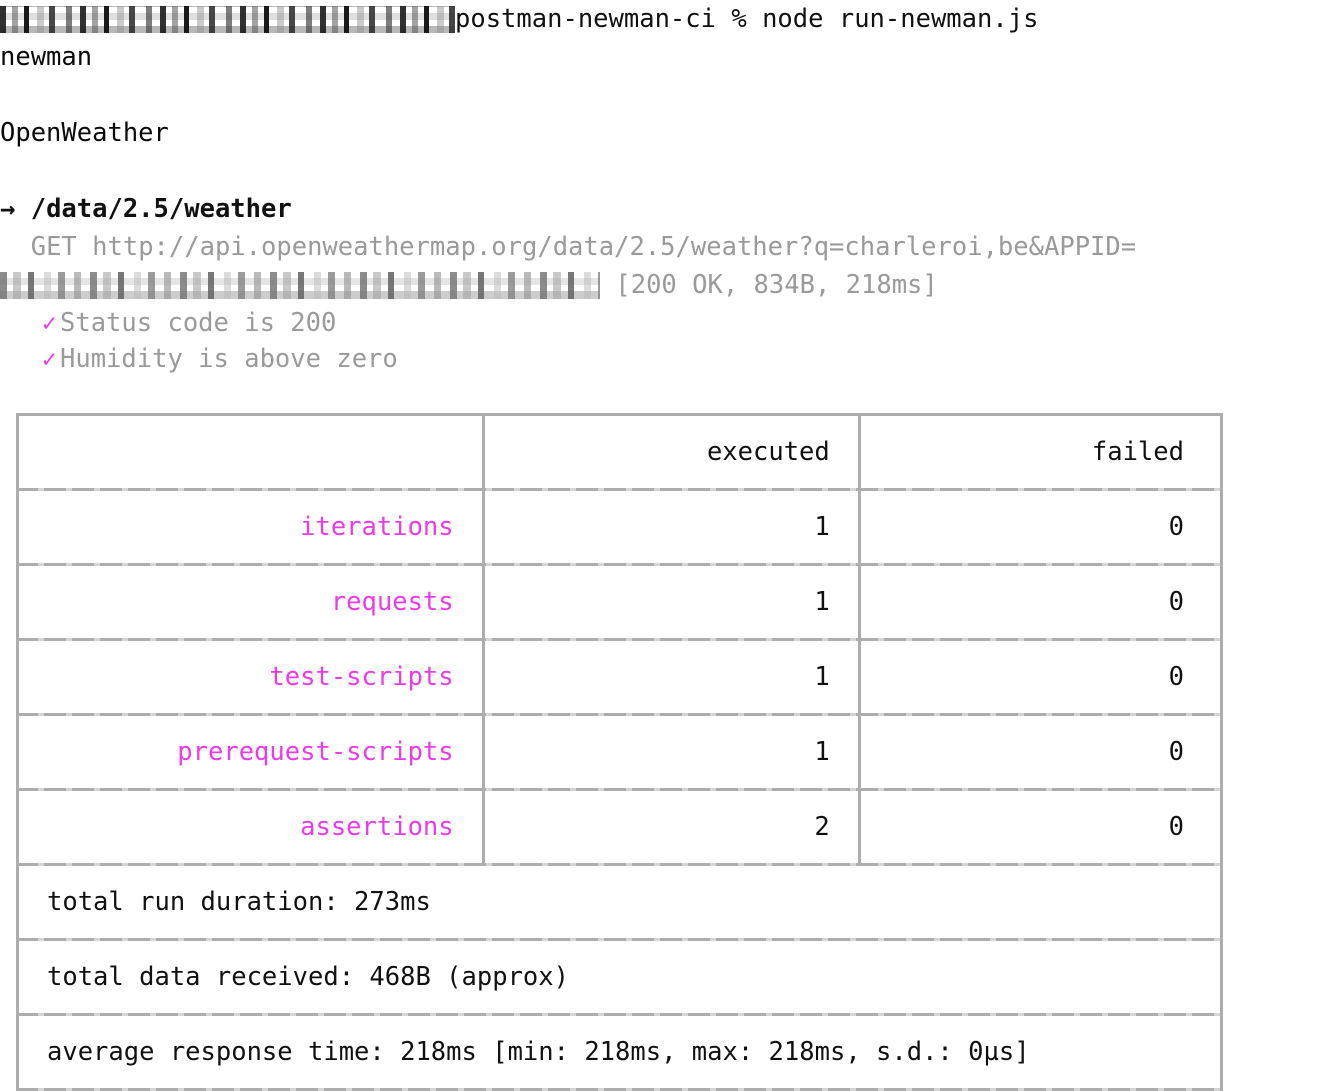  What do you see at coordinates (673, 452) in the screenshot?
I see `header-executed: executed` at bounding box center [673, 452].